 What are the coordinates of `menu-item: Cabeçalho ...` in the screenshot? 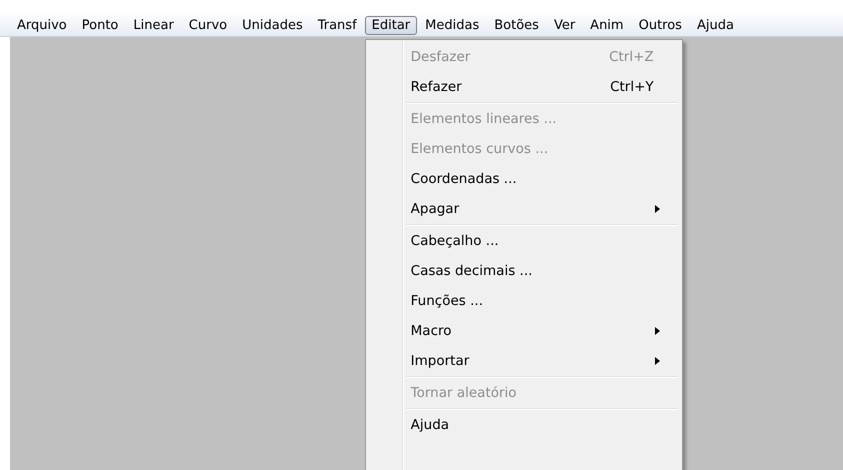 It's located at (524, 241).